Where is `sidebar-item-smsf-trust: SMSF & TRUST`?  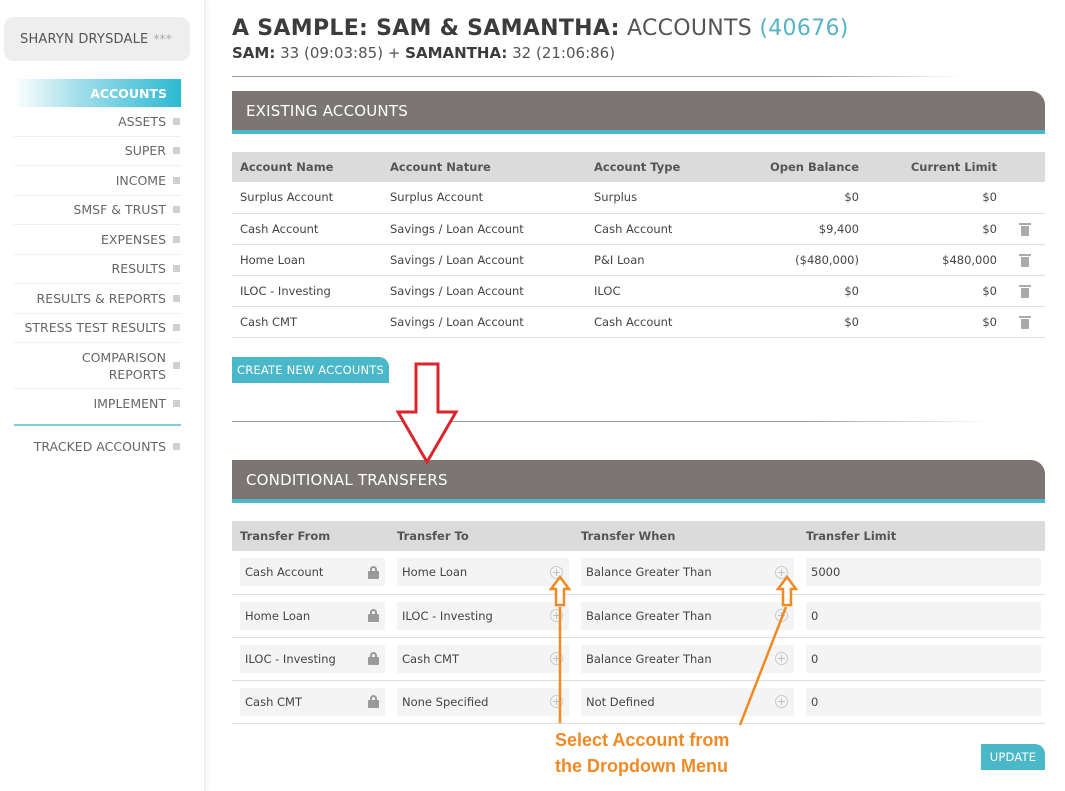 sidebar-item-smsf-trust: SMSF & TRUST is located at coordinates (97, 210).